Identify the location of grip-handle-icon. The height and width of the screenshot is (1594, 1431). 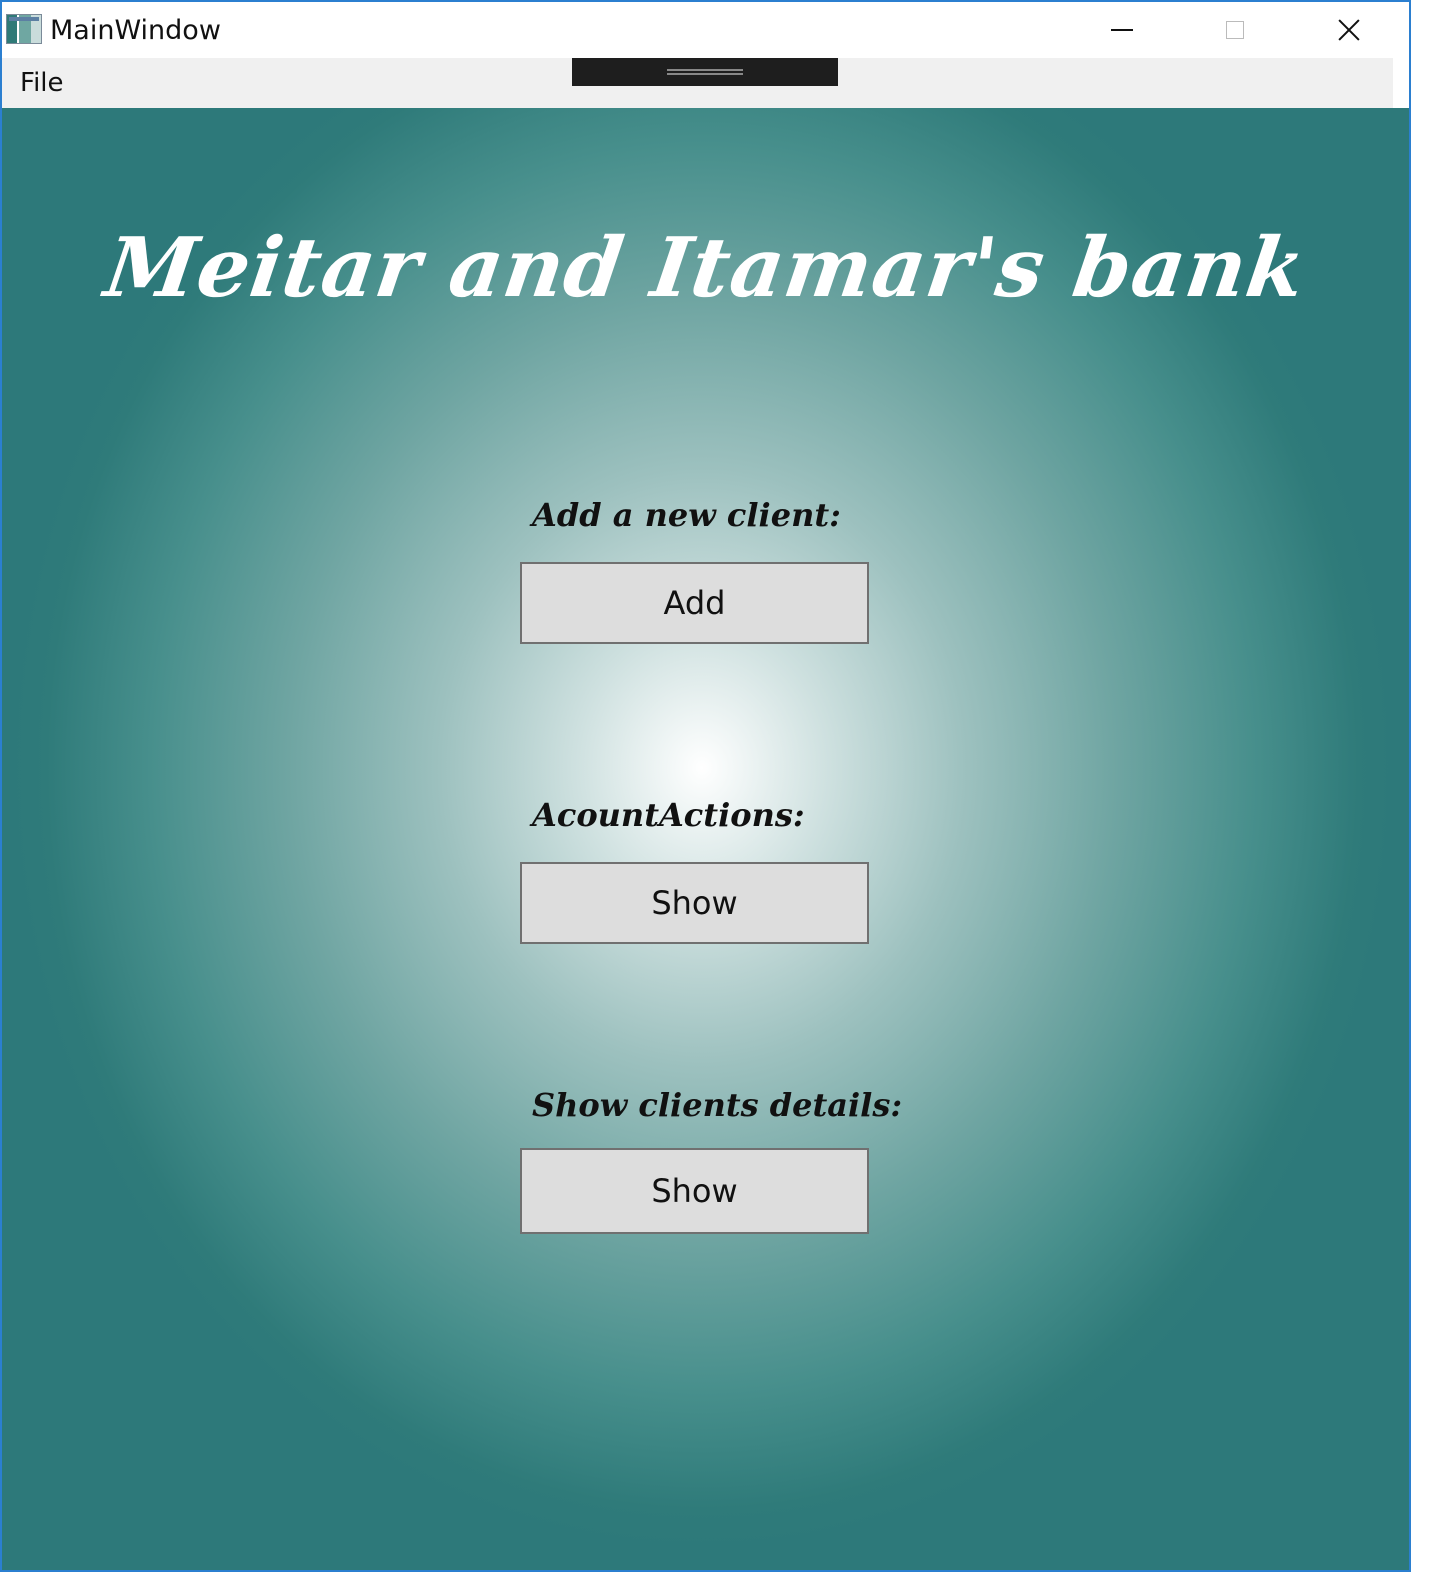
(705, 72).